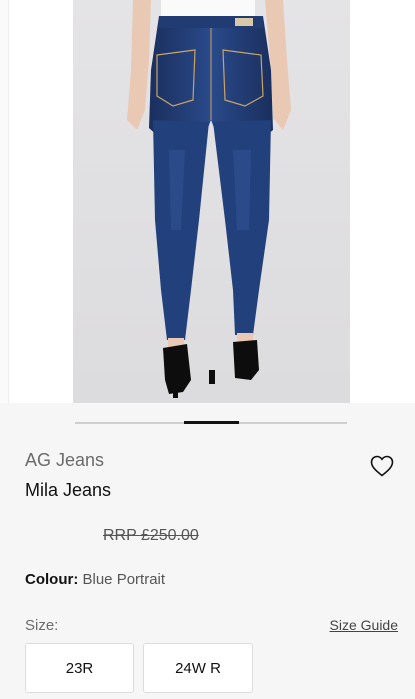  I want to click on carousel-active-indicator, so click(211, 422).